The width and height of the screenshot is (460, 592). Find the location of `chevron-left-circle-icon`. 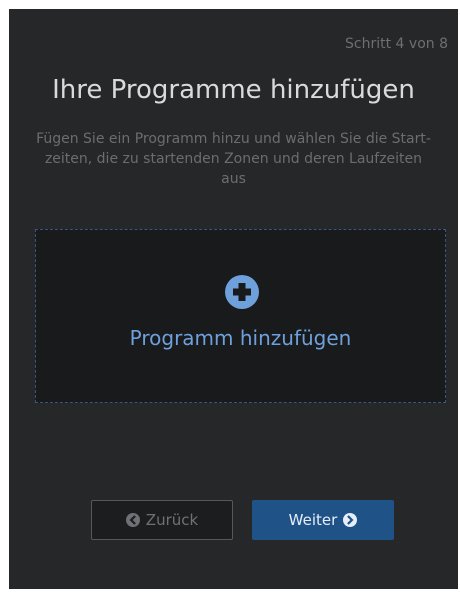

chevron-left-circle-icon is located at coordinates (132, 520).